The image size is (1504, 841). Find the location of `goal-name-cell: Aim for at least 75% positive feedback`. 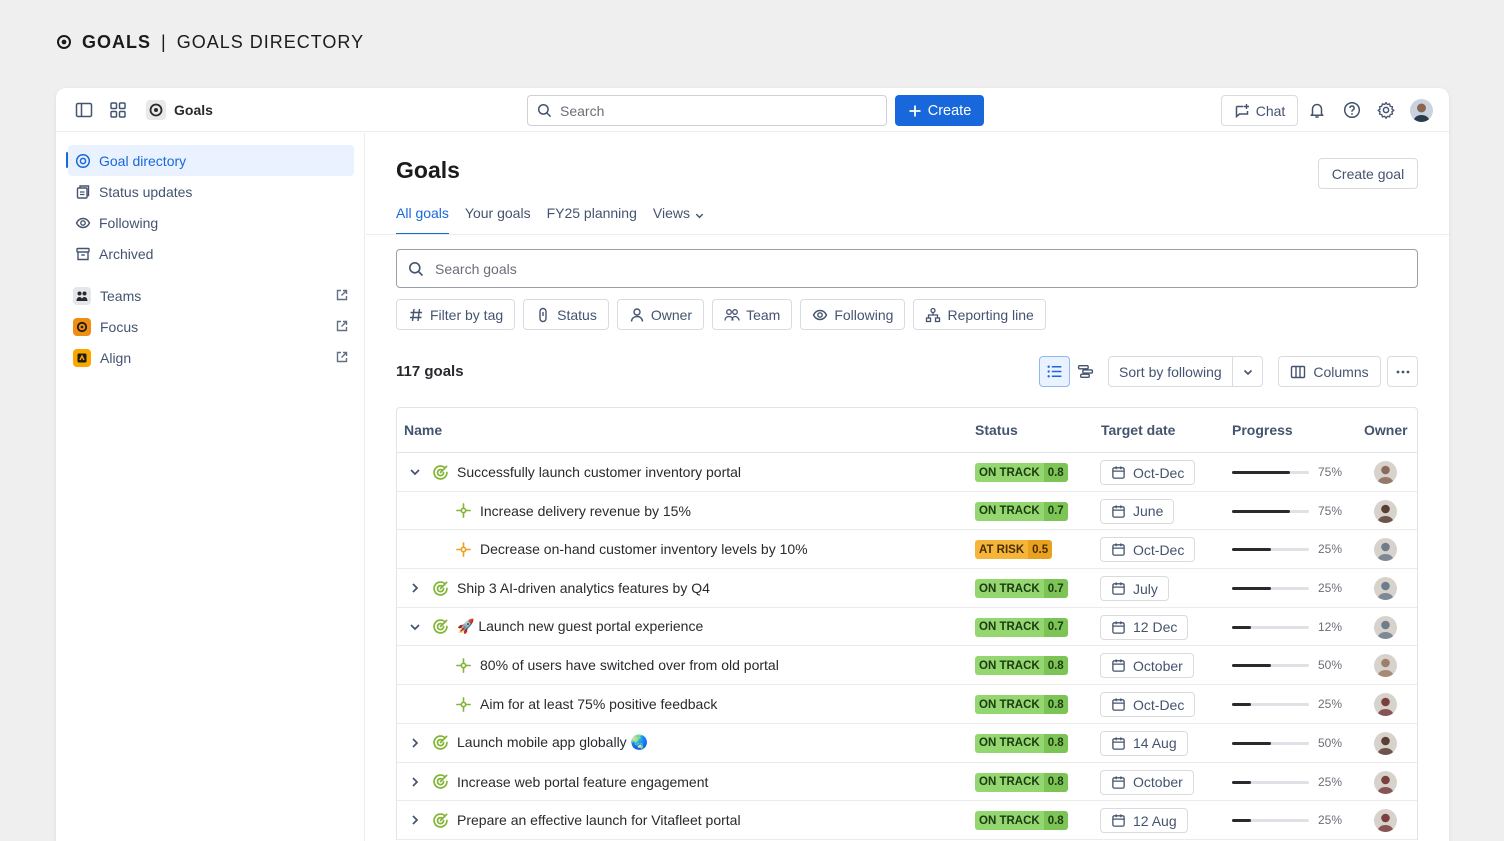

goal-name-cell: Aim for at least 75% positive feedback is located at coordinates (586, 704).